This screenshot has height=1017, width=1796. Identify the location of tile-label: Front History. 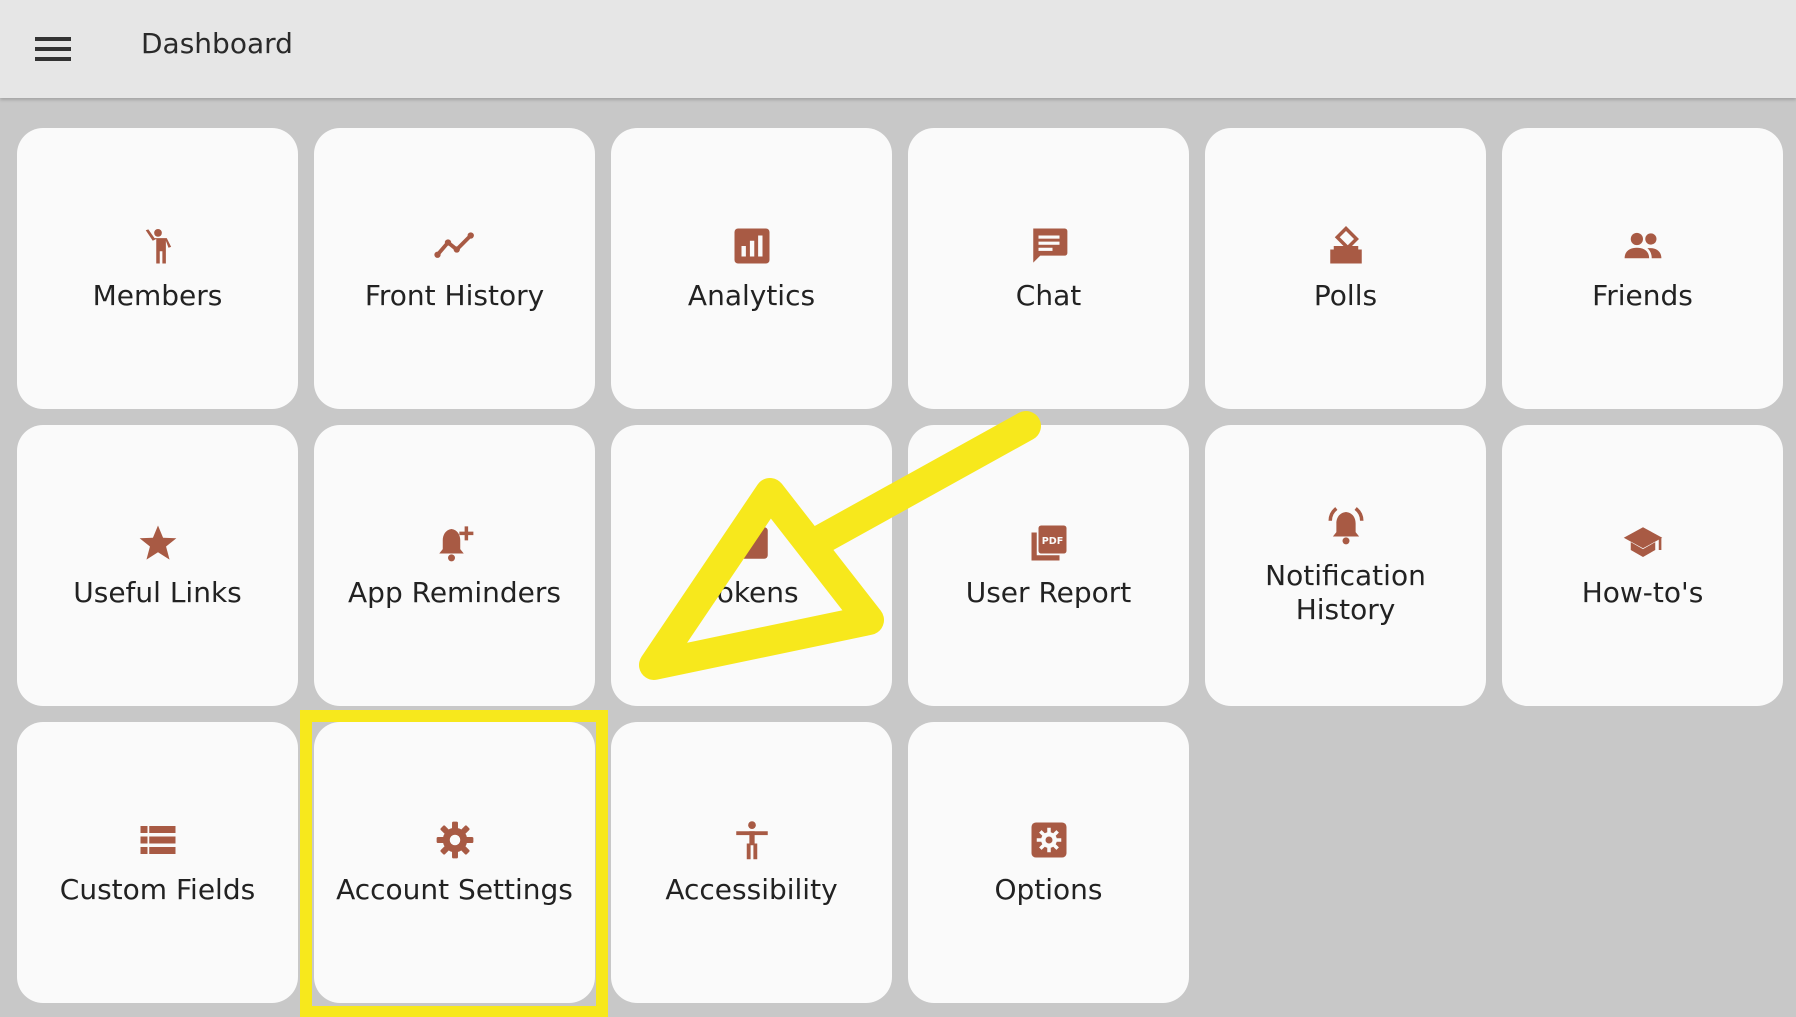
(454, 295).